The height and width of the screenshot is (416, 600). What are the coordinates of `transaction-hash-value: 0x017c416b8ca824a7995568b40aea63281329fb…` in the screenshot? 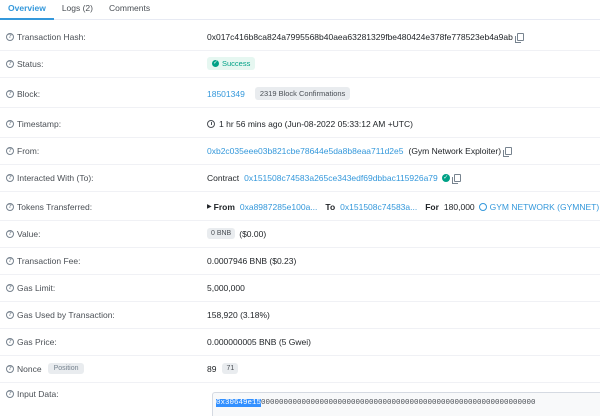 It's located at (360, 36).